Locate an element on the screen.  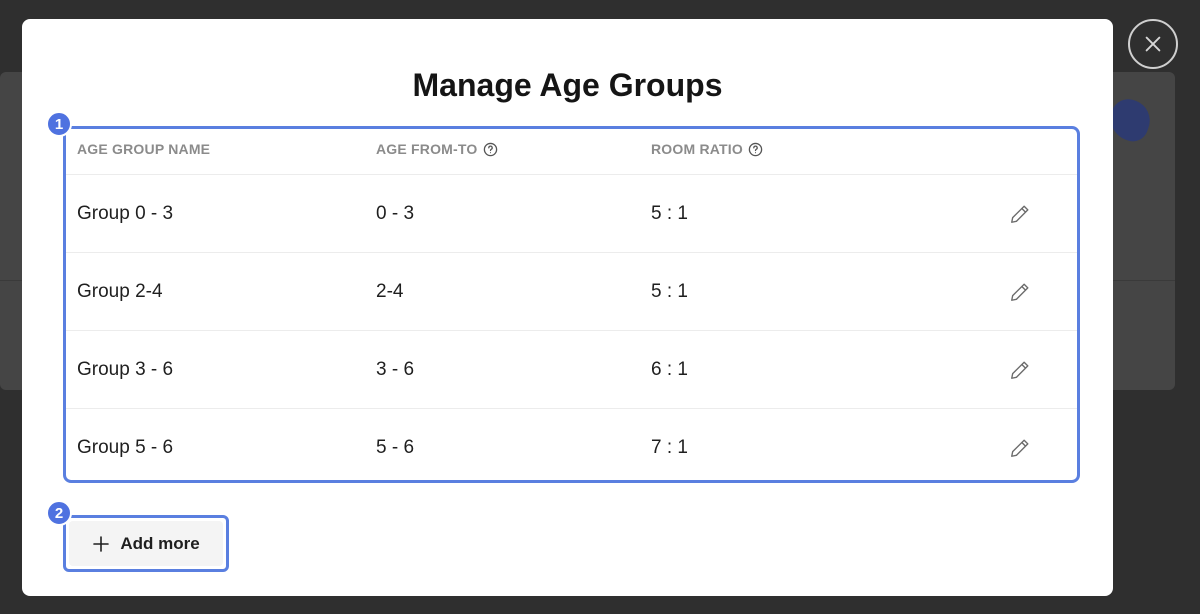
close-icon is located at coordinates (1153, 44).